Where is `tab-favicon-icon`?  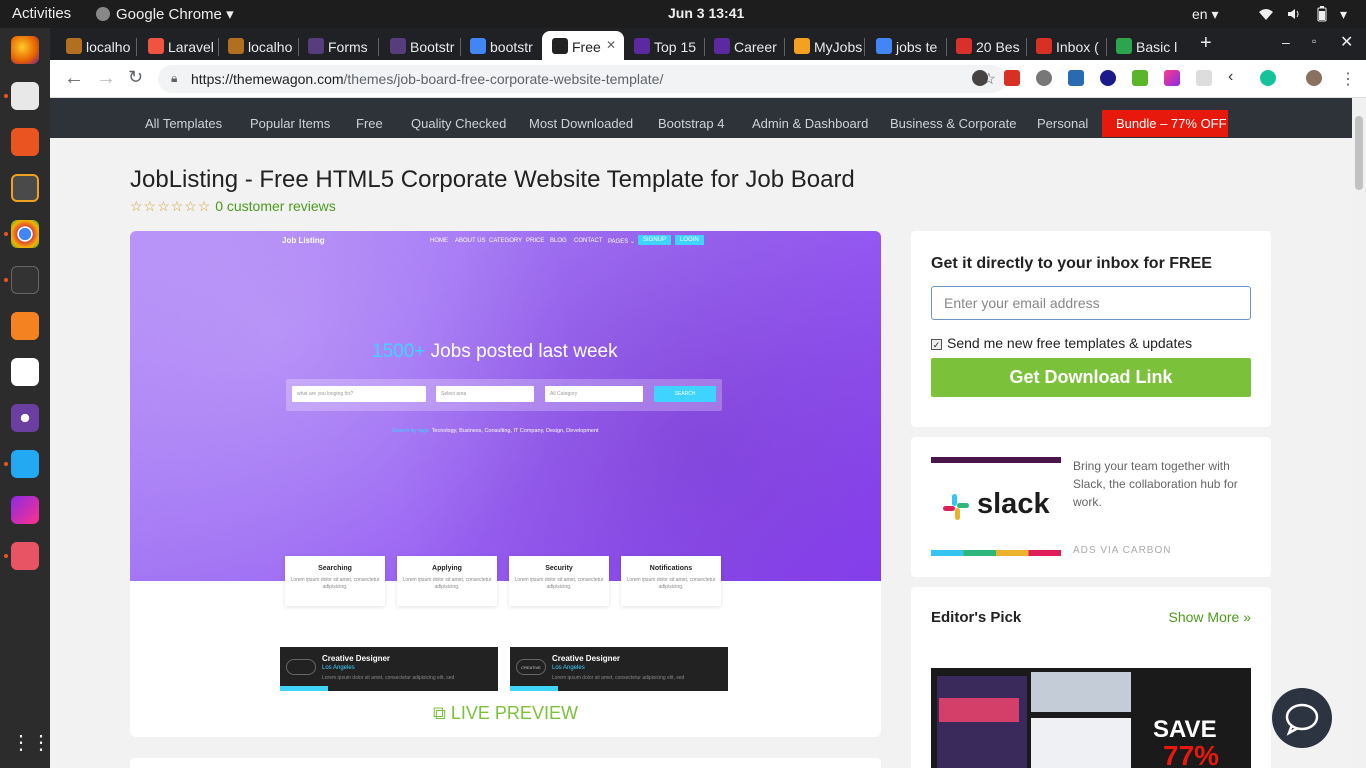 tab-favicon-icon is located at coordinates (1124, 46).